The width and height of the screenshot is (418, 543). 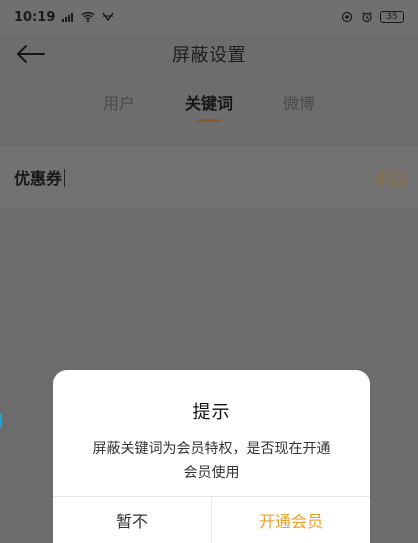 What do you see at coordinates (211, 461) in the screenshot?
I see `dialog-message: 屏蔽关键词为会员特权，是否现在开通 会员使用` at bounding box center [211, 461].